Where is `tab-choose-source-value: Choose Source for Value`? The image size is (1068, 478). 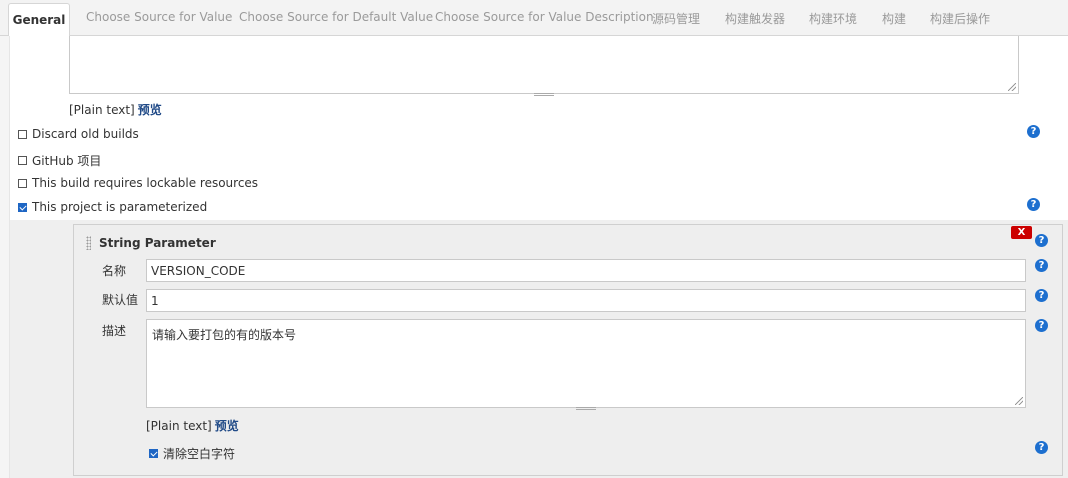 tab-choose-source-value: Choose Source for Value is located at coordinates (159, 17).